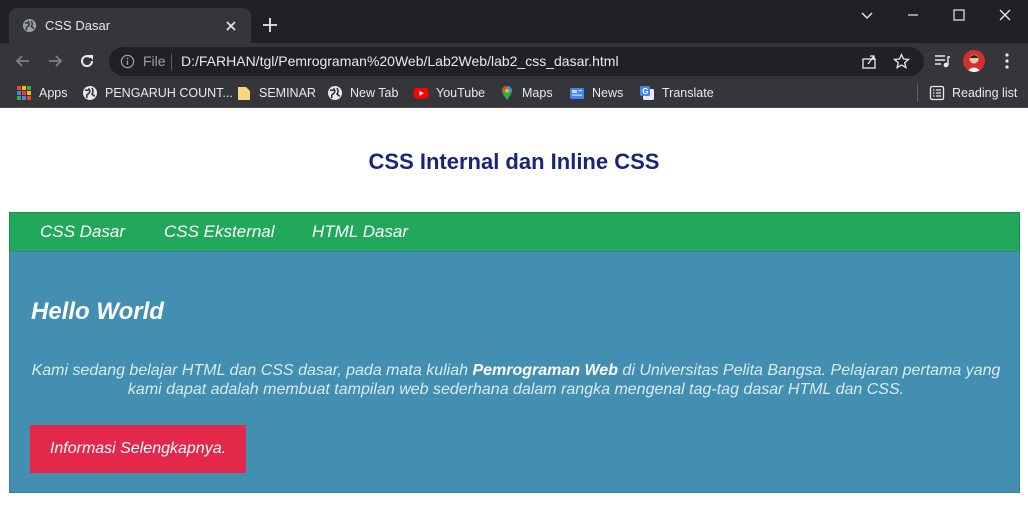 This screenshot has height=521, width=1028. I want to click on back-arrow-icon, so click(23, 61).